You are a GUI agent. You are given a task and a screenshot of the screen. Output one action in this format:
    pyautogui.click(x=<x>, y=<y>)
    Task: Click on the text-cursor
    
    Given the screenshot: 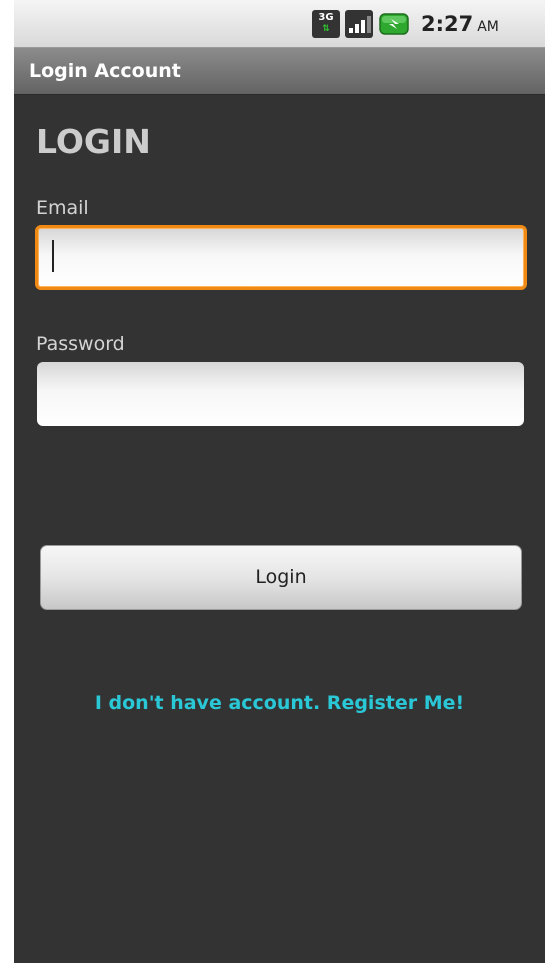 What is the action you would take?
    pyautogui.click(x=53, y=256)
    